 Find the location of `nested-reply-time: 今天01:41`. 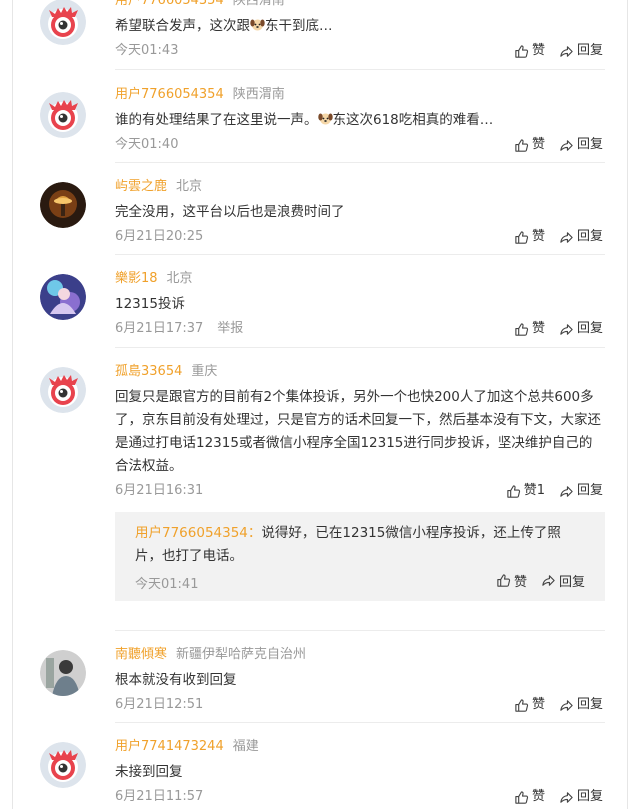

nested-reply-time: 今天01:41 is located at coordinates (167, 584).